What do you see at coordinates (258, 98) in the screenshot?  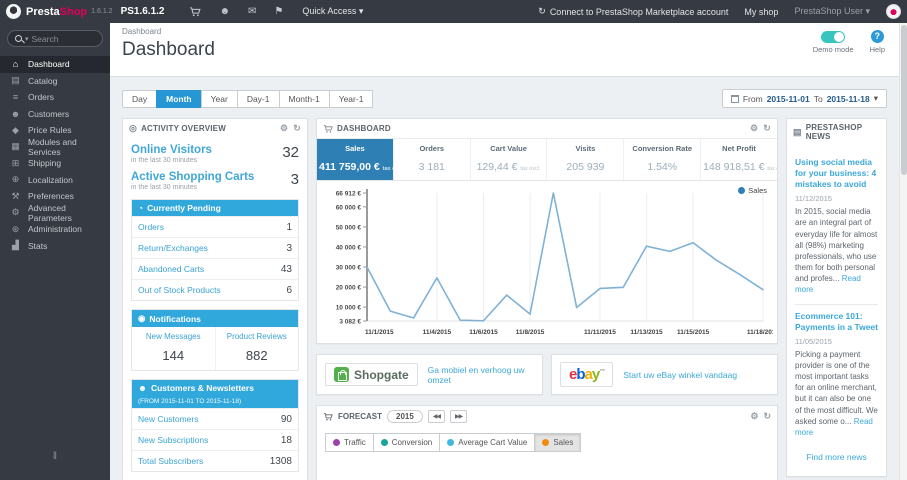 I see `range-day-1-button: Day-1` at bounding box center [258, 98].